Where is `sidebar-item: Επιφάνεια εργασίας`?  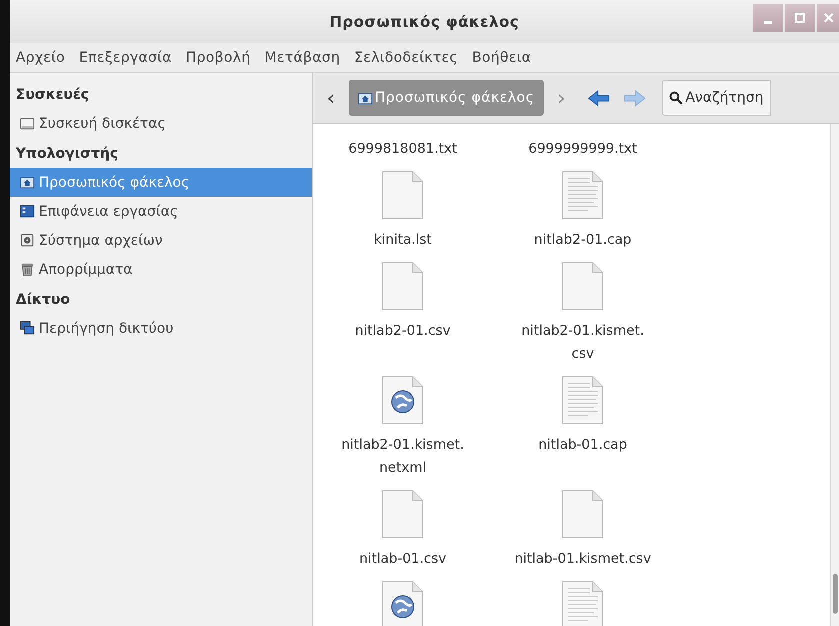 sidebar-item: Επιφάνεια εργασίας is located at coordinates (161, 211).